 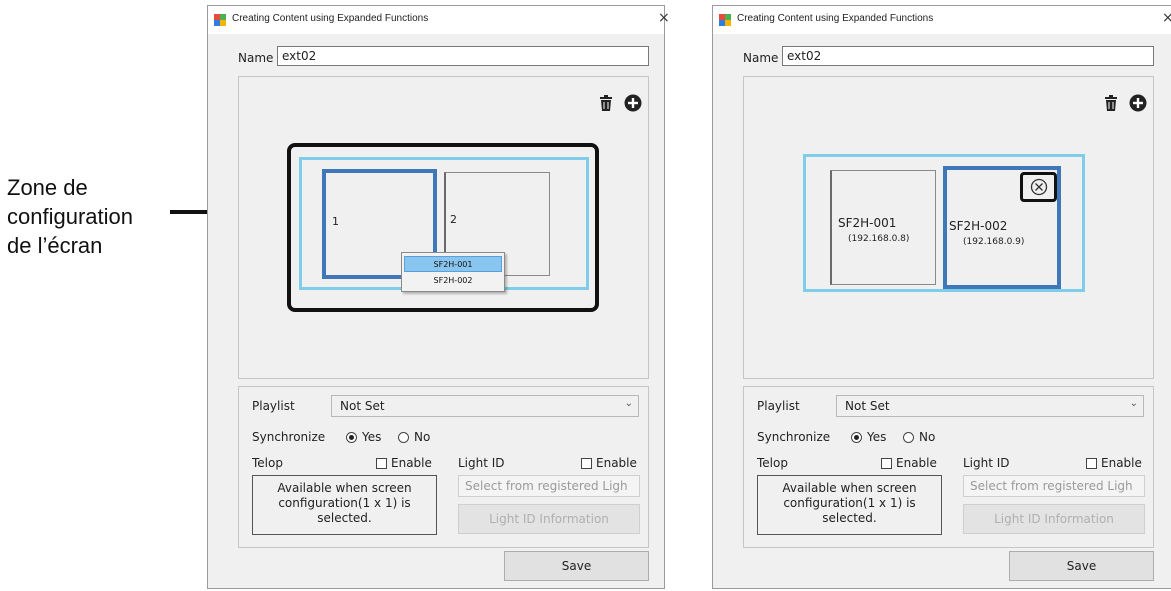 What do you see at coordinates (978, 226) in the screenshot?
I see `device-name: SF2H-002` at bounding box center [978, 226].